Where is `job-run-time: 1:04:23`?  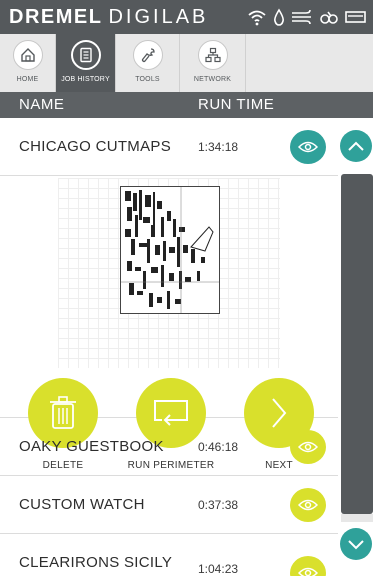 job-run-time: 1:04:23 is located at coordinates (218, 569).